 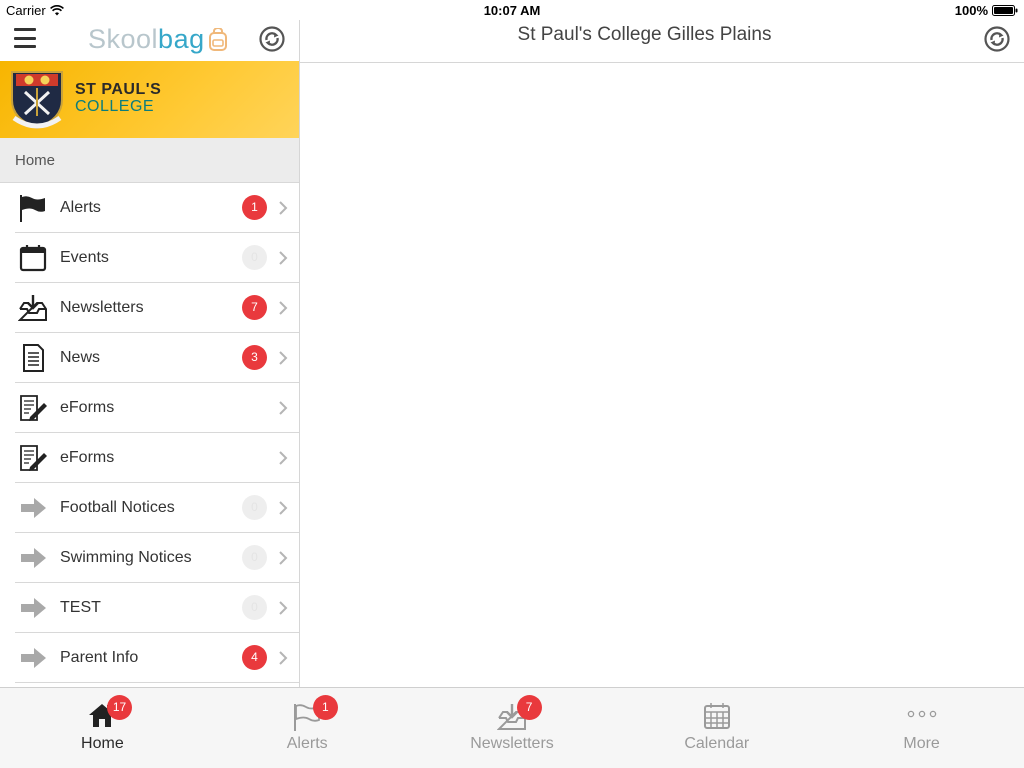 What do you see at coordinates (158, 39) in the screenshot?
I see `skoolbag-logo: Skool bag` at bounding box center [158, 39].